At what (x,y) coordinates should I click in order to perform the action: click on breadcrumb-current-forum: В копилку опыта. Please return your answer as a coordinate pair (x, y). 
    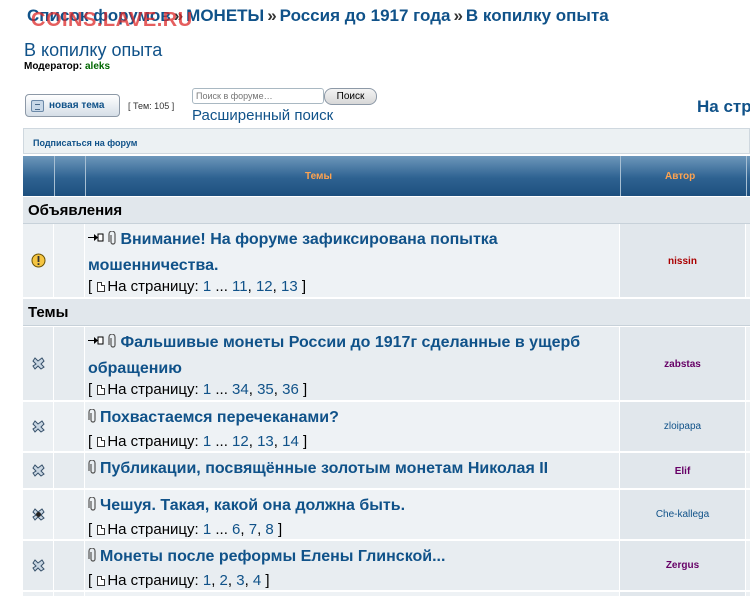
    Looking at the image, I should click on (537, 15).